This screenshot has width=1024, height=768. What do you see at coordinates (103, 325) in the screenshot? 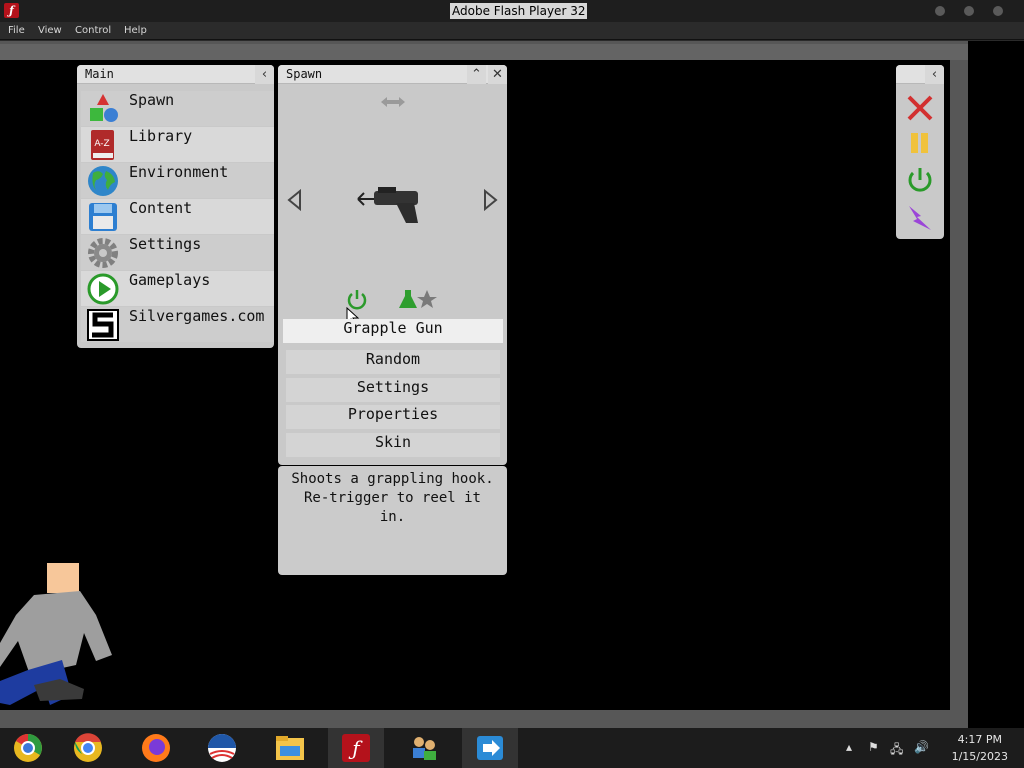
I see `silvergames-logo-icon` at bounding box center [103, 325].